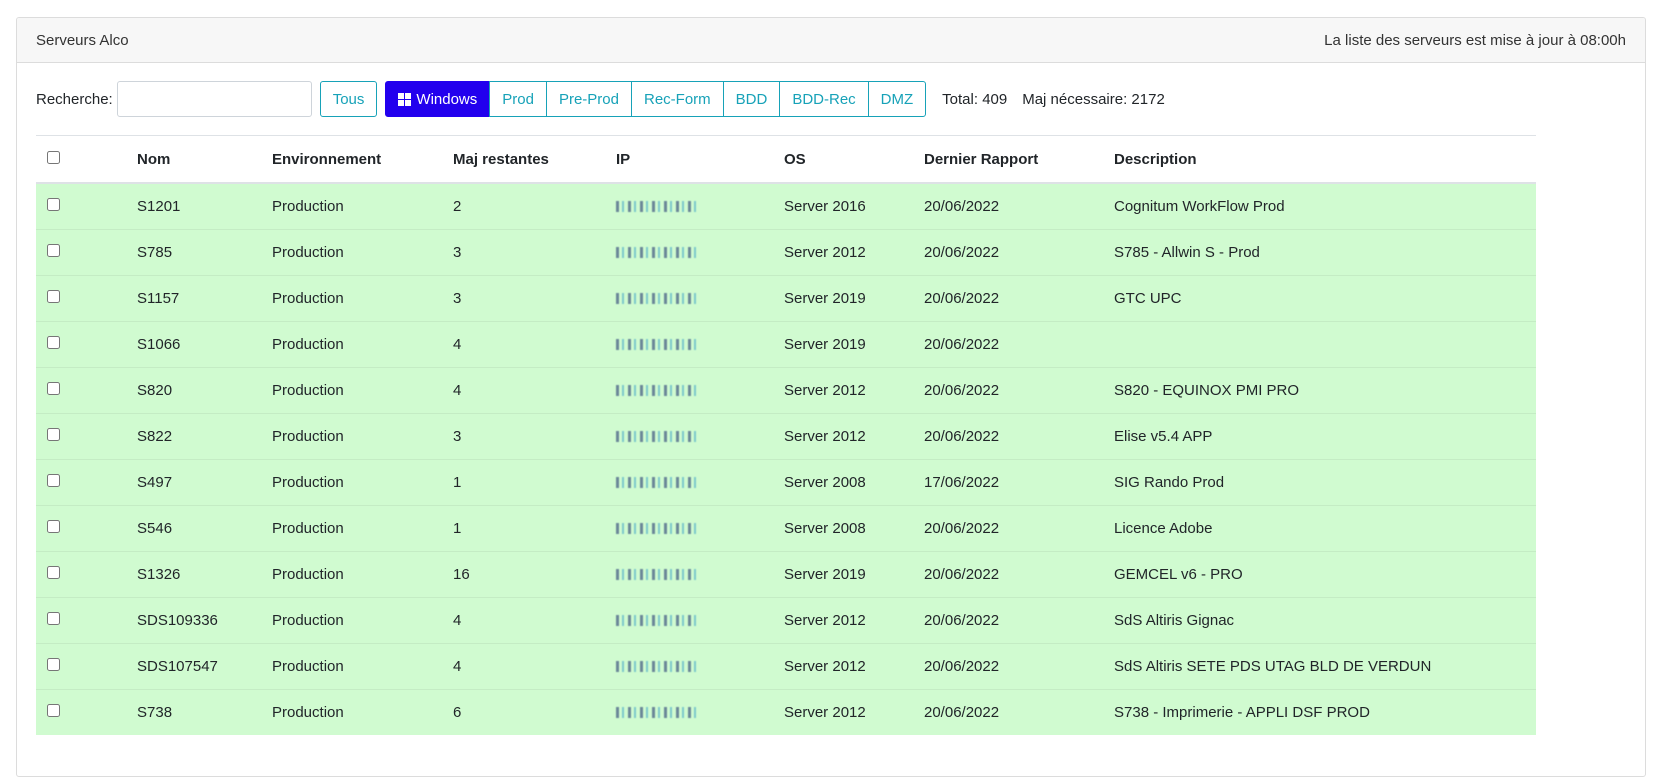 This screenshot has height=777, width=1661. What do you see at coordinates (854, 159) in the screenshot?
I see `column-header-os: OS` at bounding box center [854, 159].